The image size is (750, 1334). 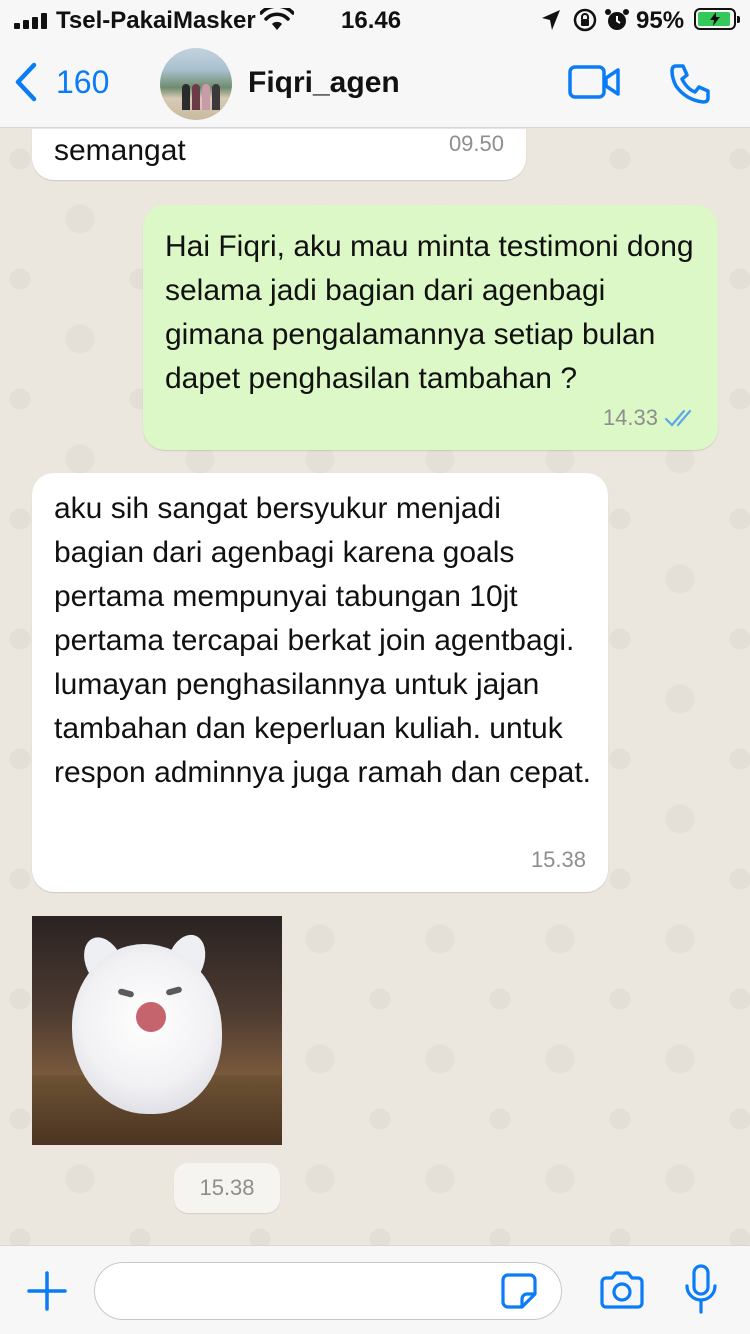 What do you see at coordinates (196, 84) in the screenshot?
I see `avatar` at bounding box center [196, 84].